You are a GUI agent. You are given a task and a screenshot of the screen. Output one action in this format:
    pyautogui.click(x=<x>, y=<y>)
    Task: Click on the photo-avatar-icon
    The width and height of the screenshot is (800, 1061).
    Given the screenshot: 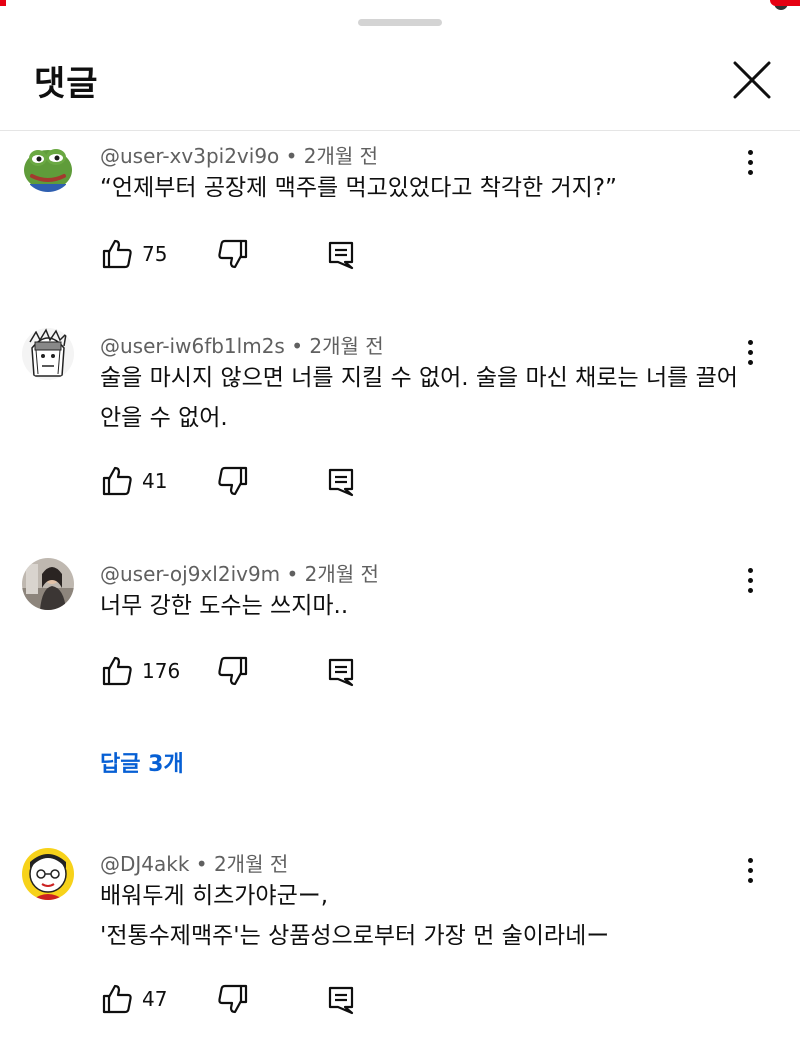 What is the action you would take?
    pyautogui.click(x=48, y=584)
    